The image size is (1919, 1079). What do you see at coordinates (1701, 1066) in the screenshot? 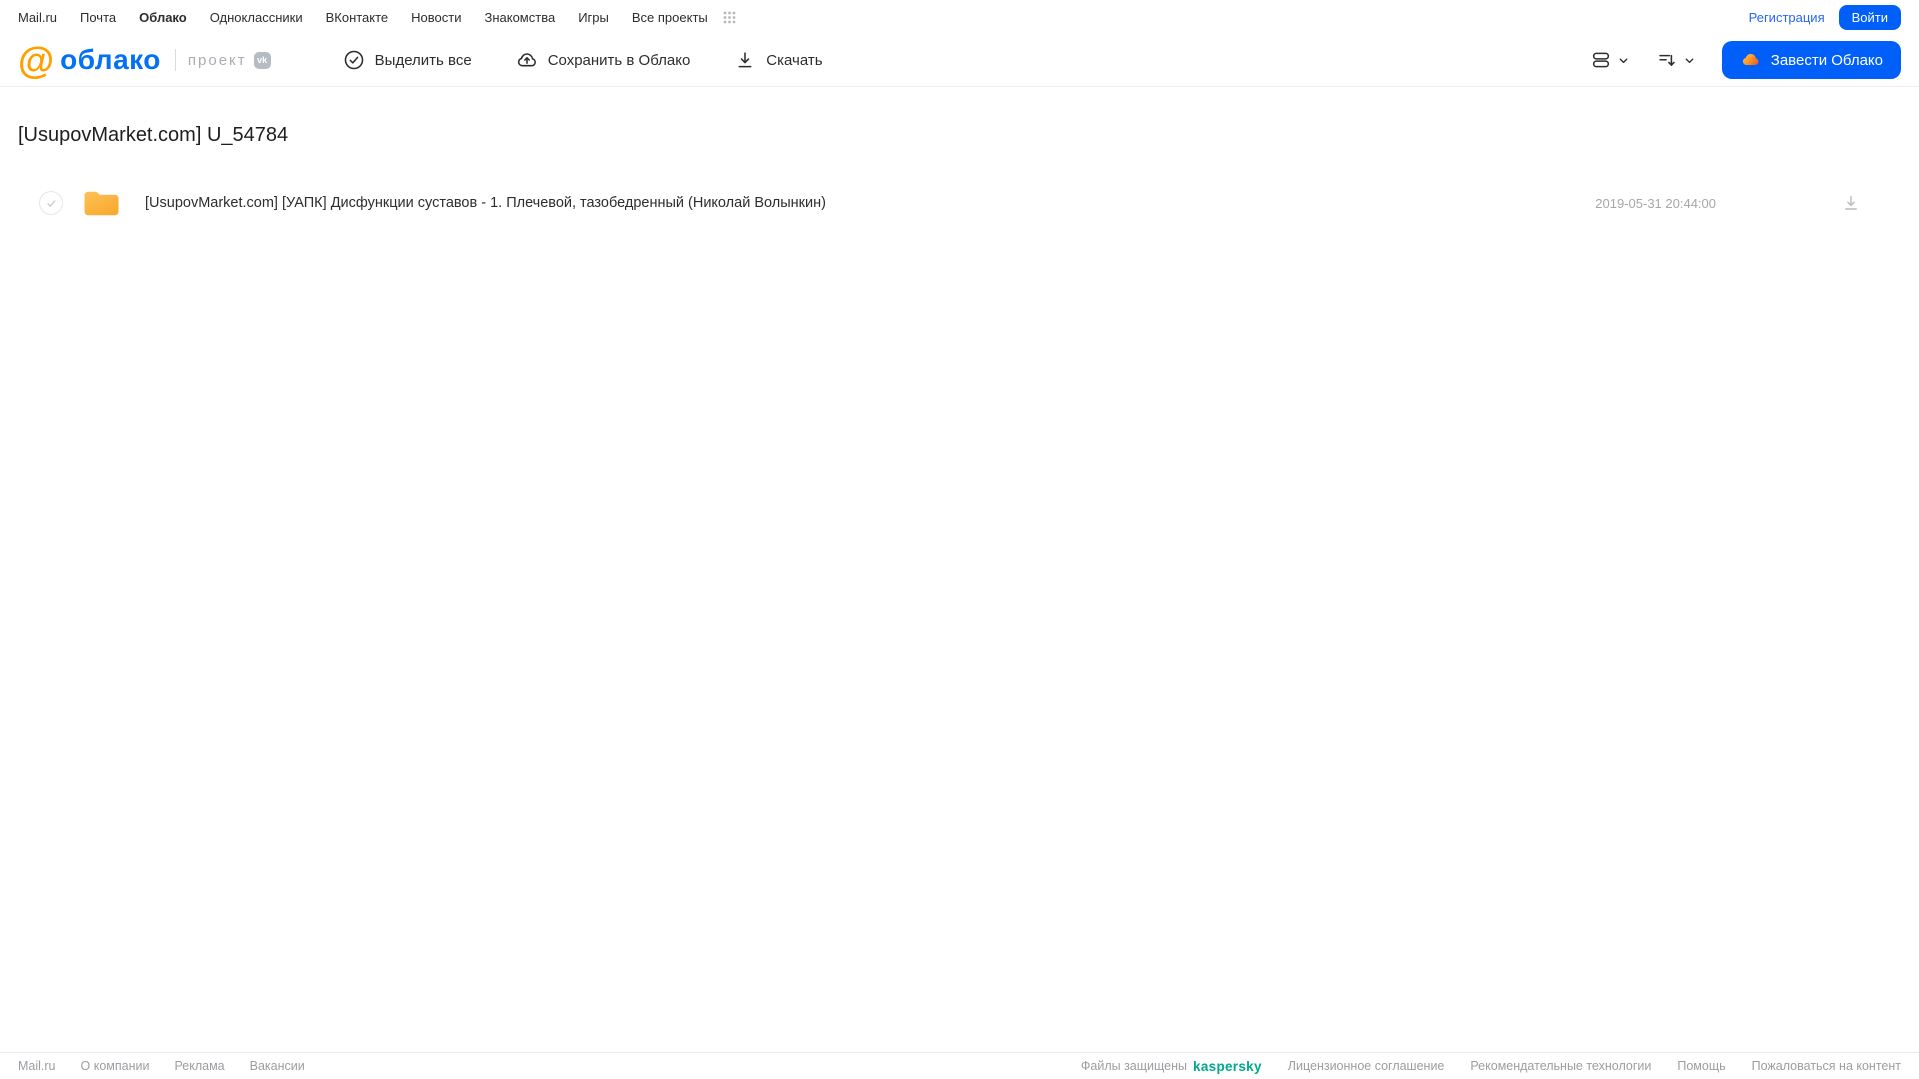
I see `footer-link-help: Помощь` at bounding box center [1701, 1066].